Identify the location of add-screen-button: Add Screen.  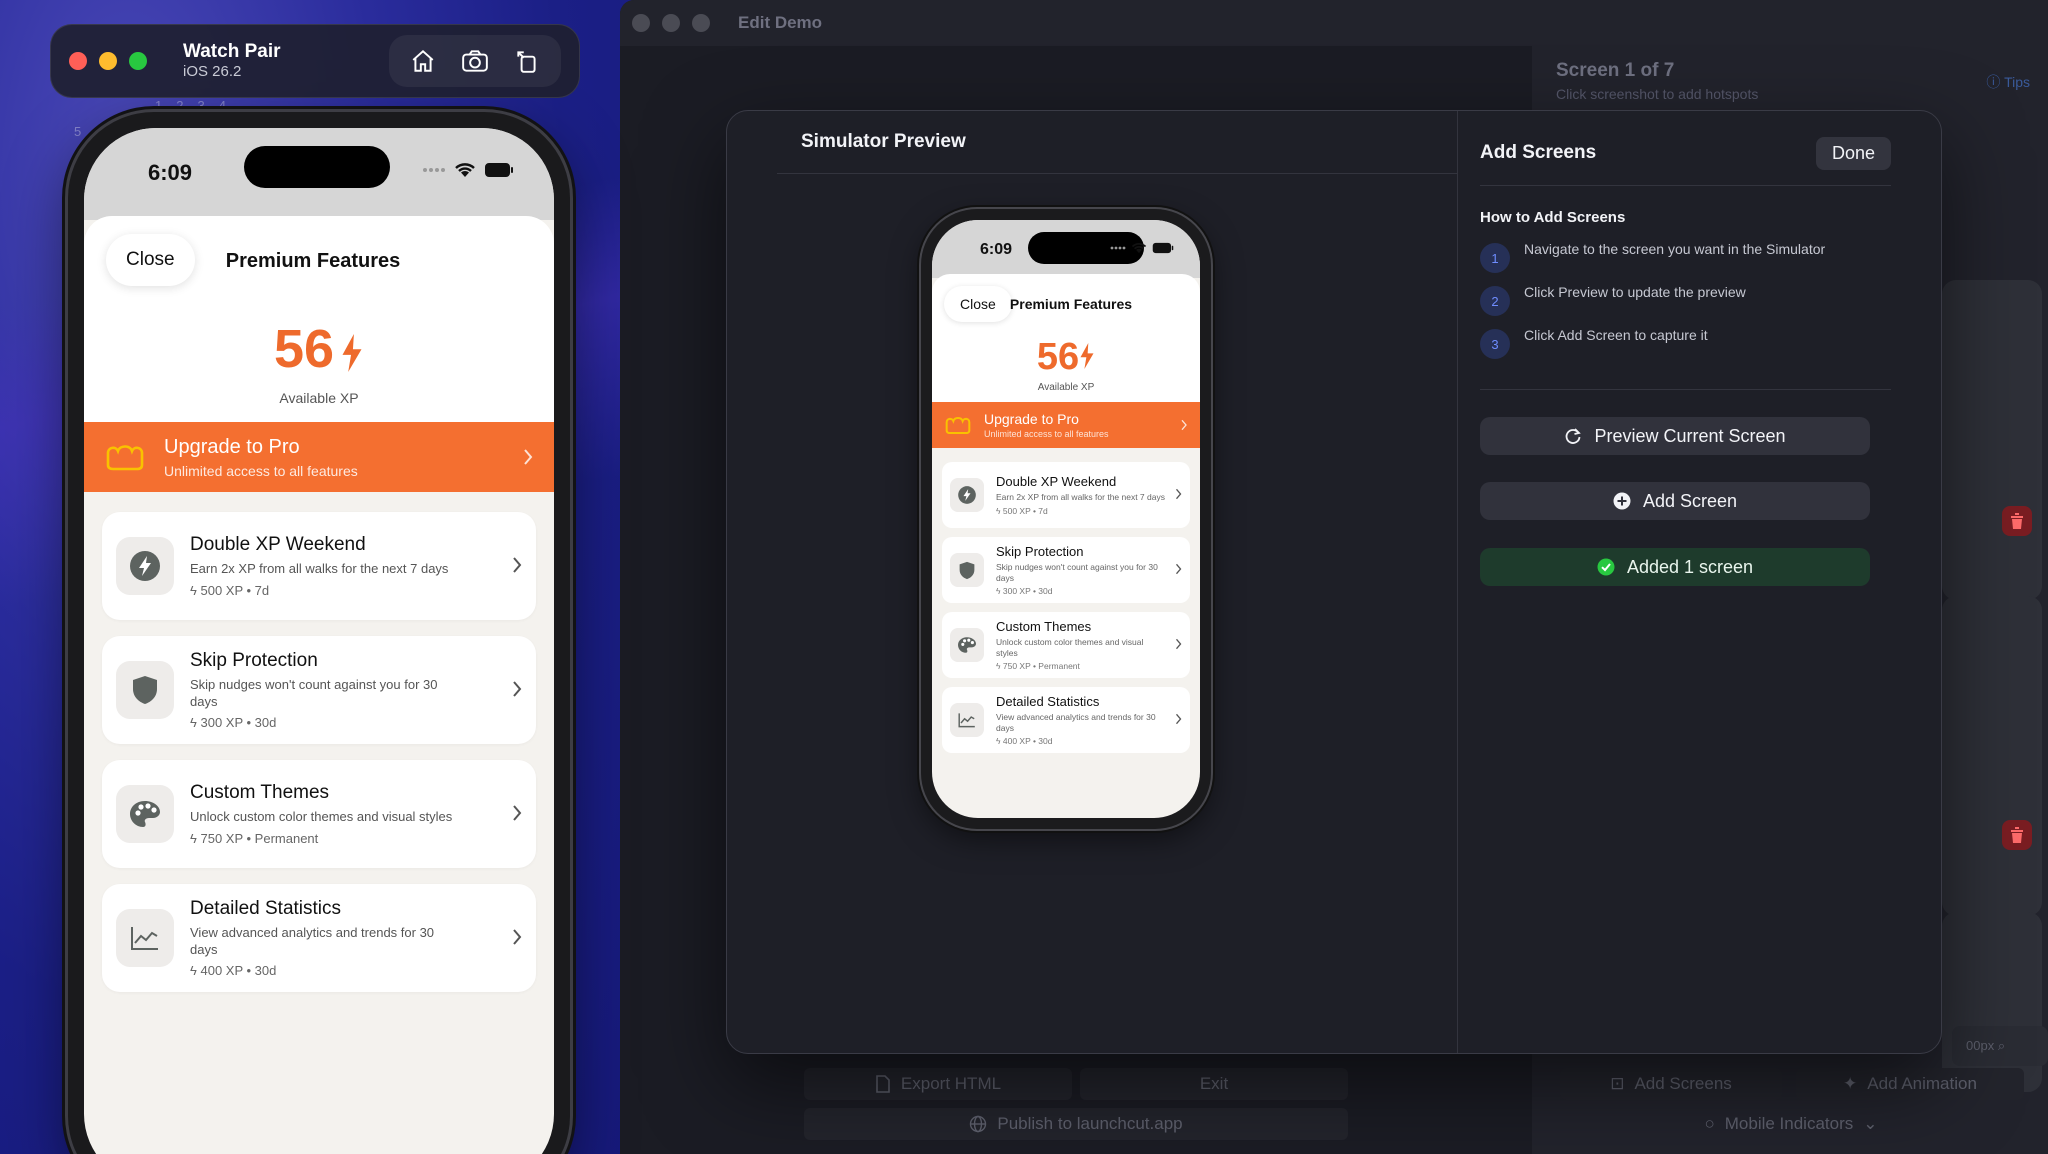
(1675, 501).